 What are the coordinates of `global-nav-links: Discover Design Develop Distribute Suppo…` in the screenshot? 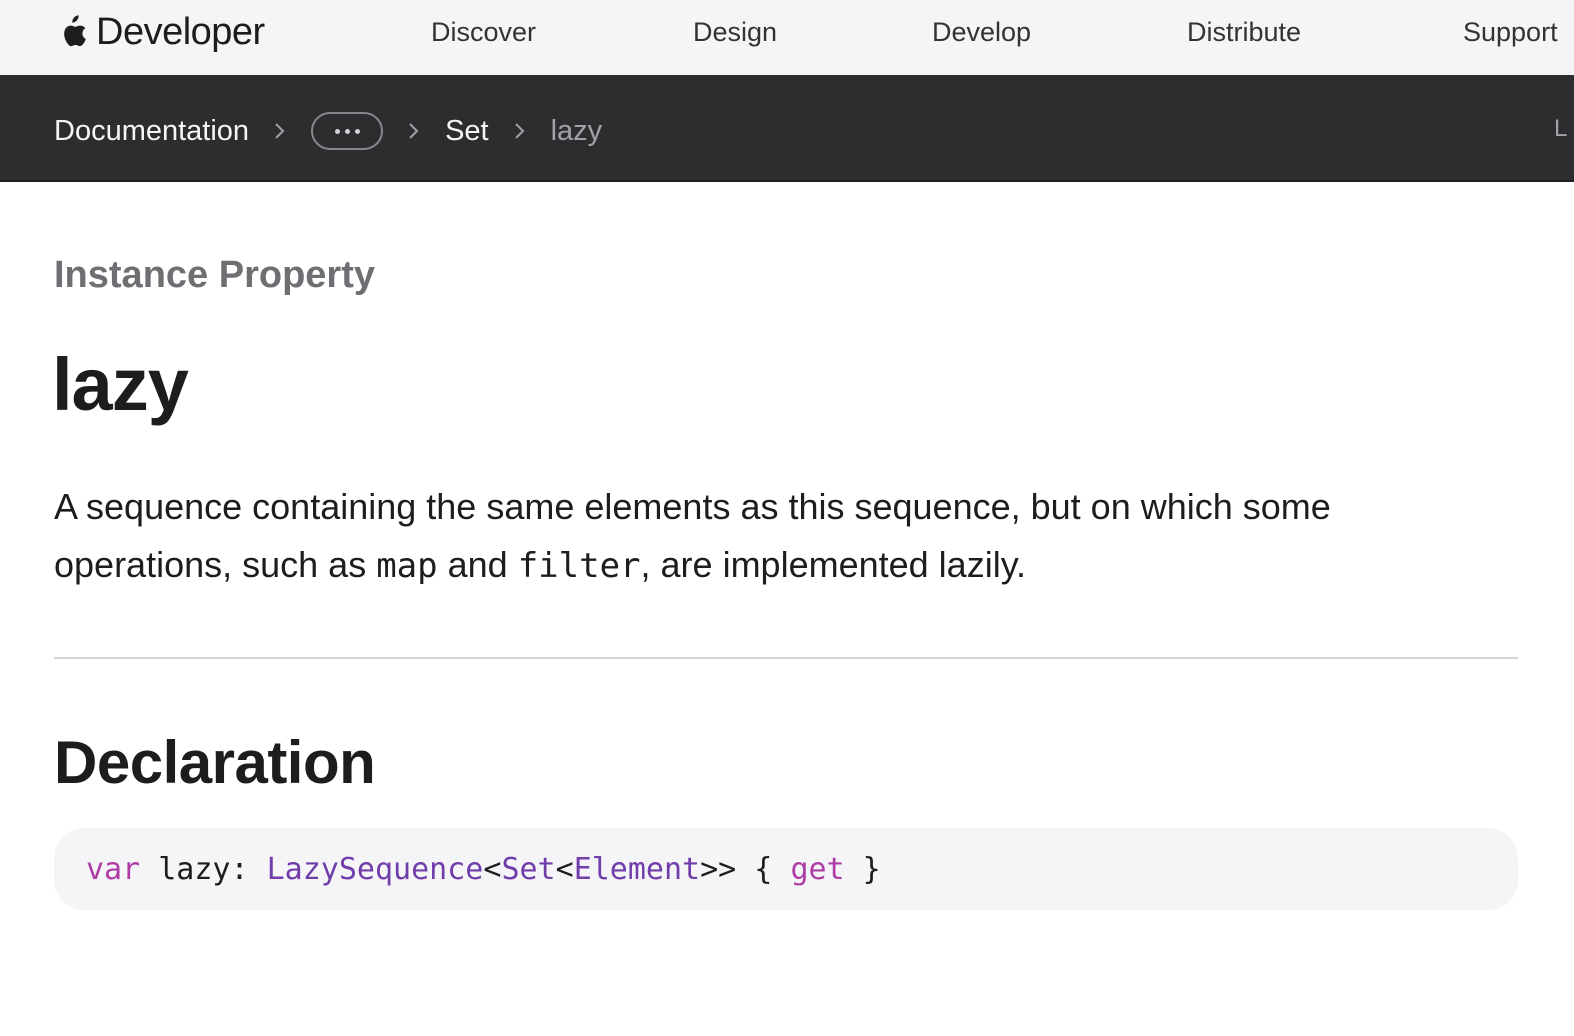 It's located at (787, 36).